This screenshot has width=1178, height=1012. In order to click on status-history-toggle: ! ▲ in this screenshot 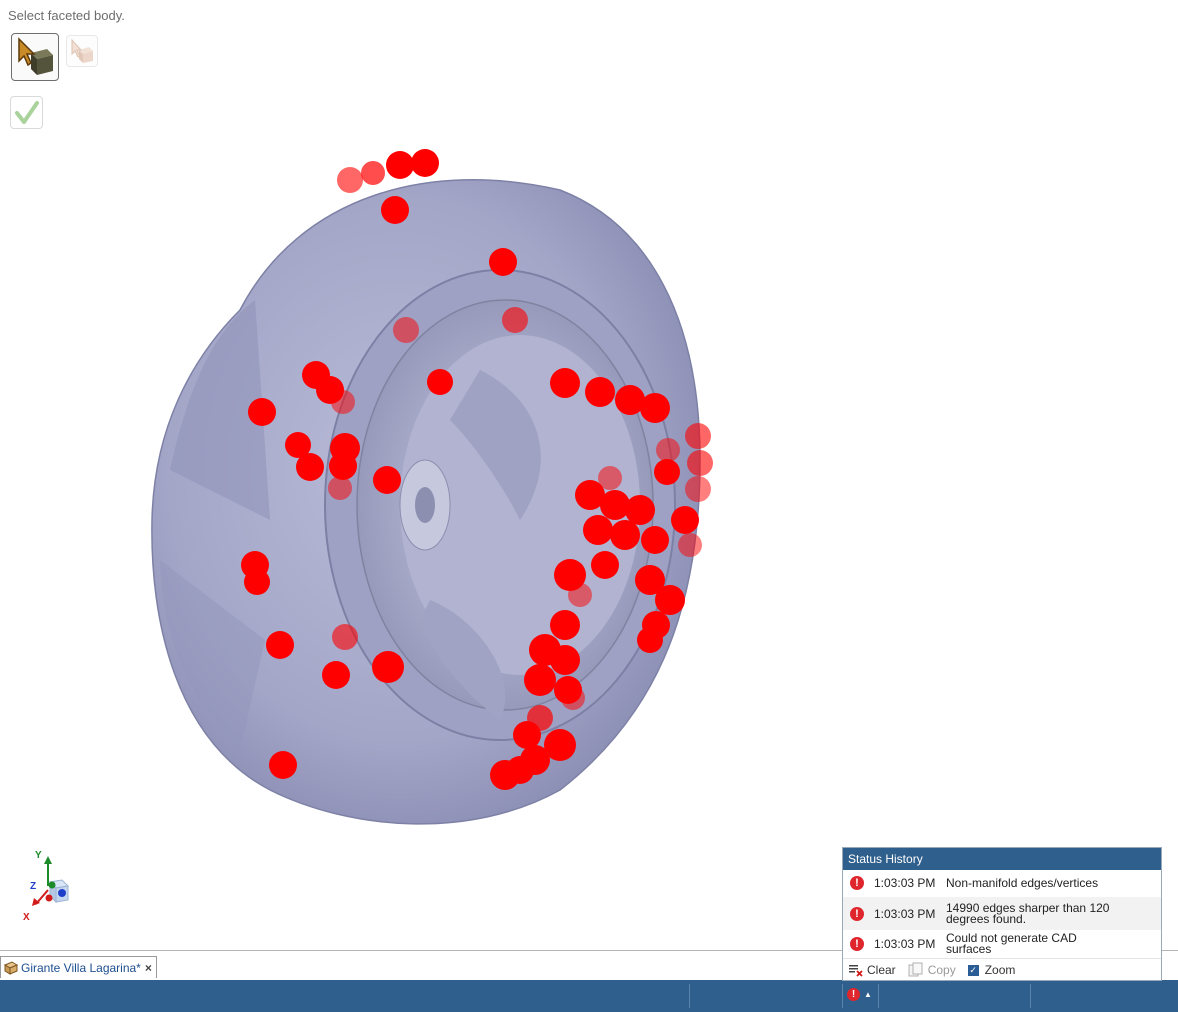, I will do `click(859, 994)`.